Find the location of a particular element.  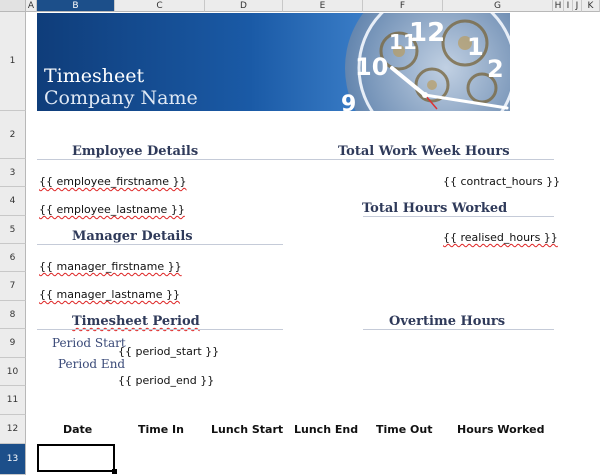

total-hours-worked-heading: Total Hours Worked is located at coordinates (435, 208).